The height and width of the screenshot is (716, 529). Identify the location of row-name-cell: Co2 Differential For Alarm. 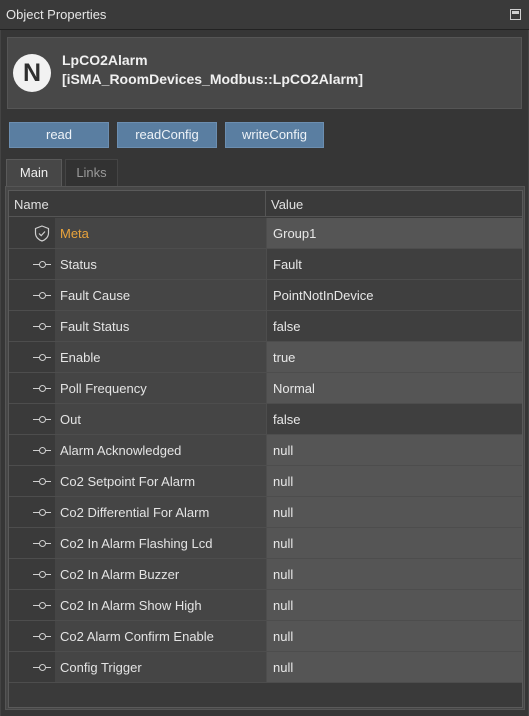
(160, 512).